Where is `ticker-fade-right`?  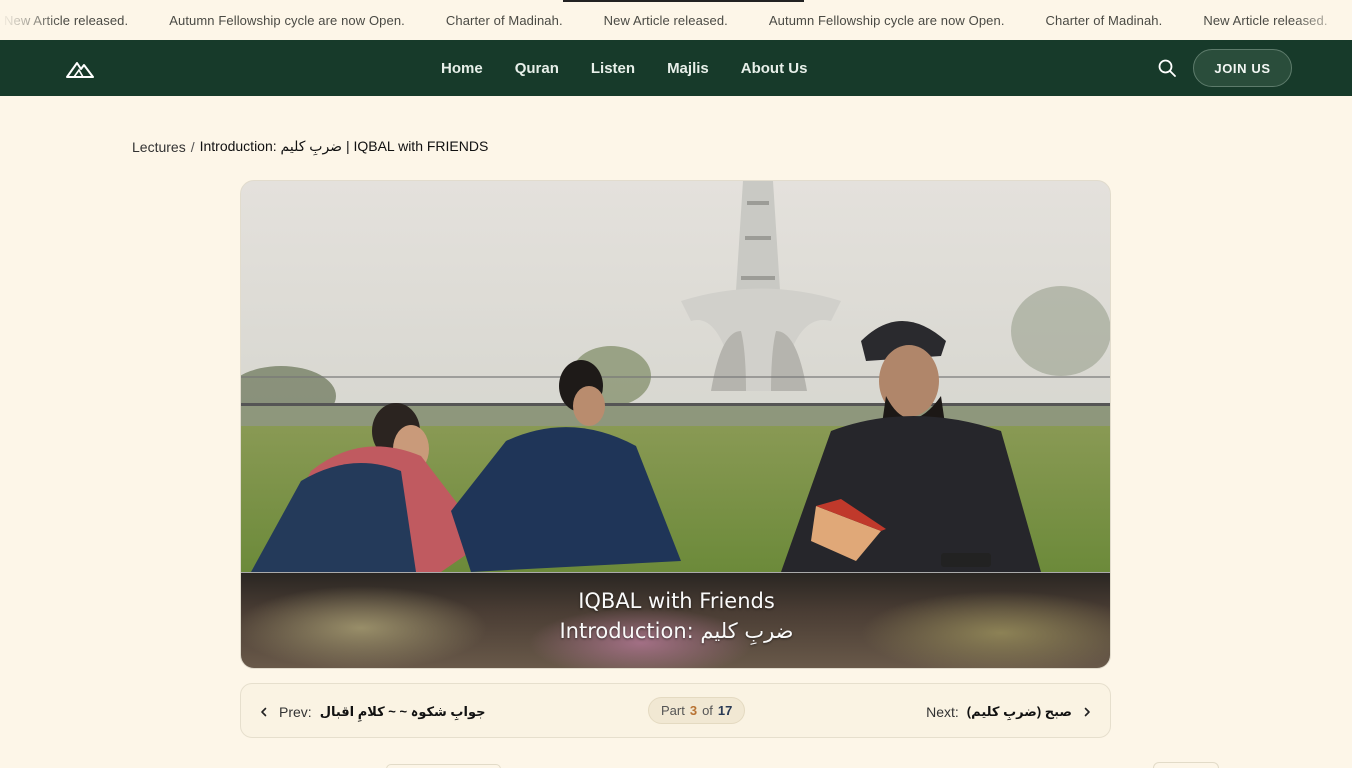 ticker-fade-right is located at coordinates (1322, 20).